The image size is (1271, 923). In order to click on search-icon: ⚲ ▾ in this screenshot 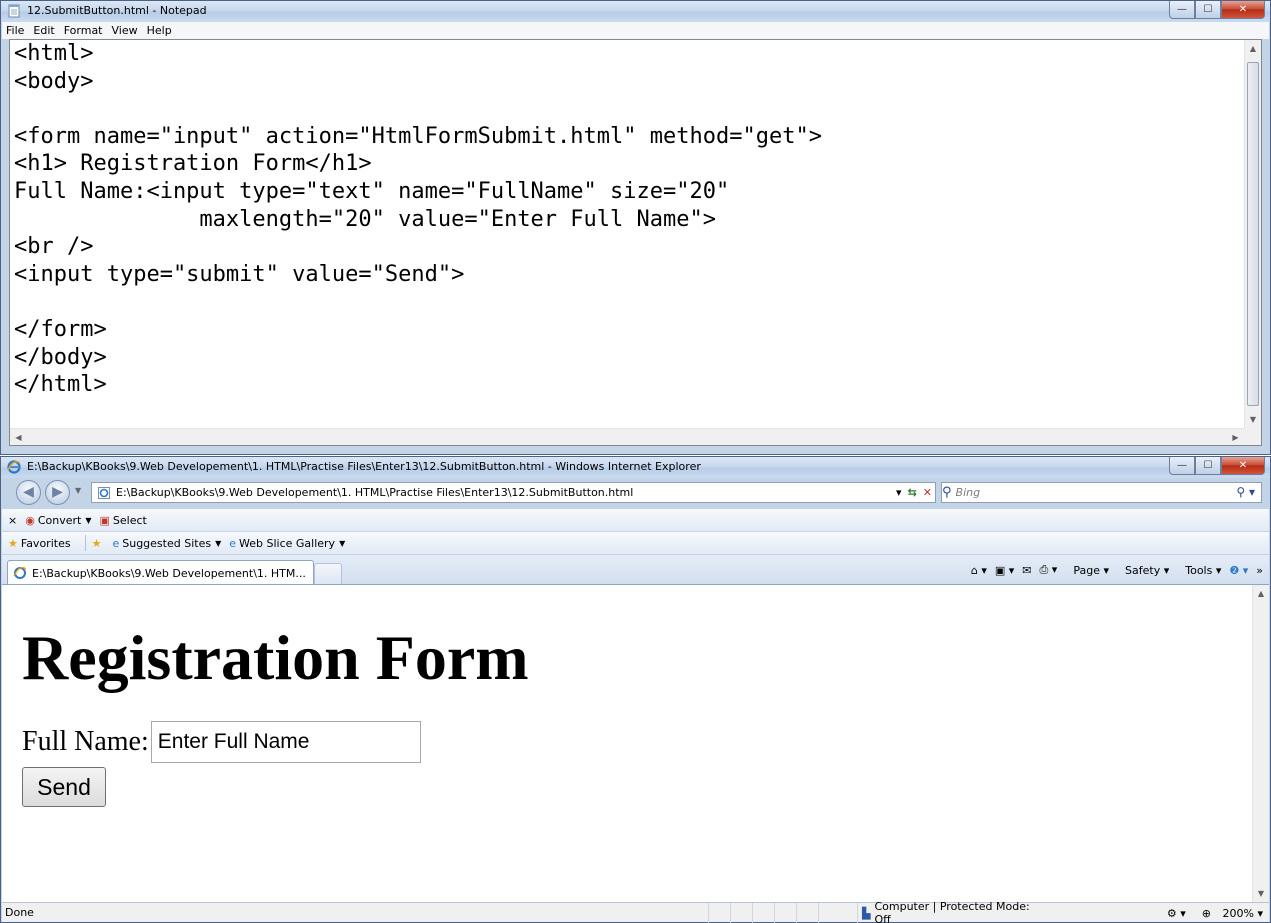, I will do `click(1245, 492)`.